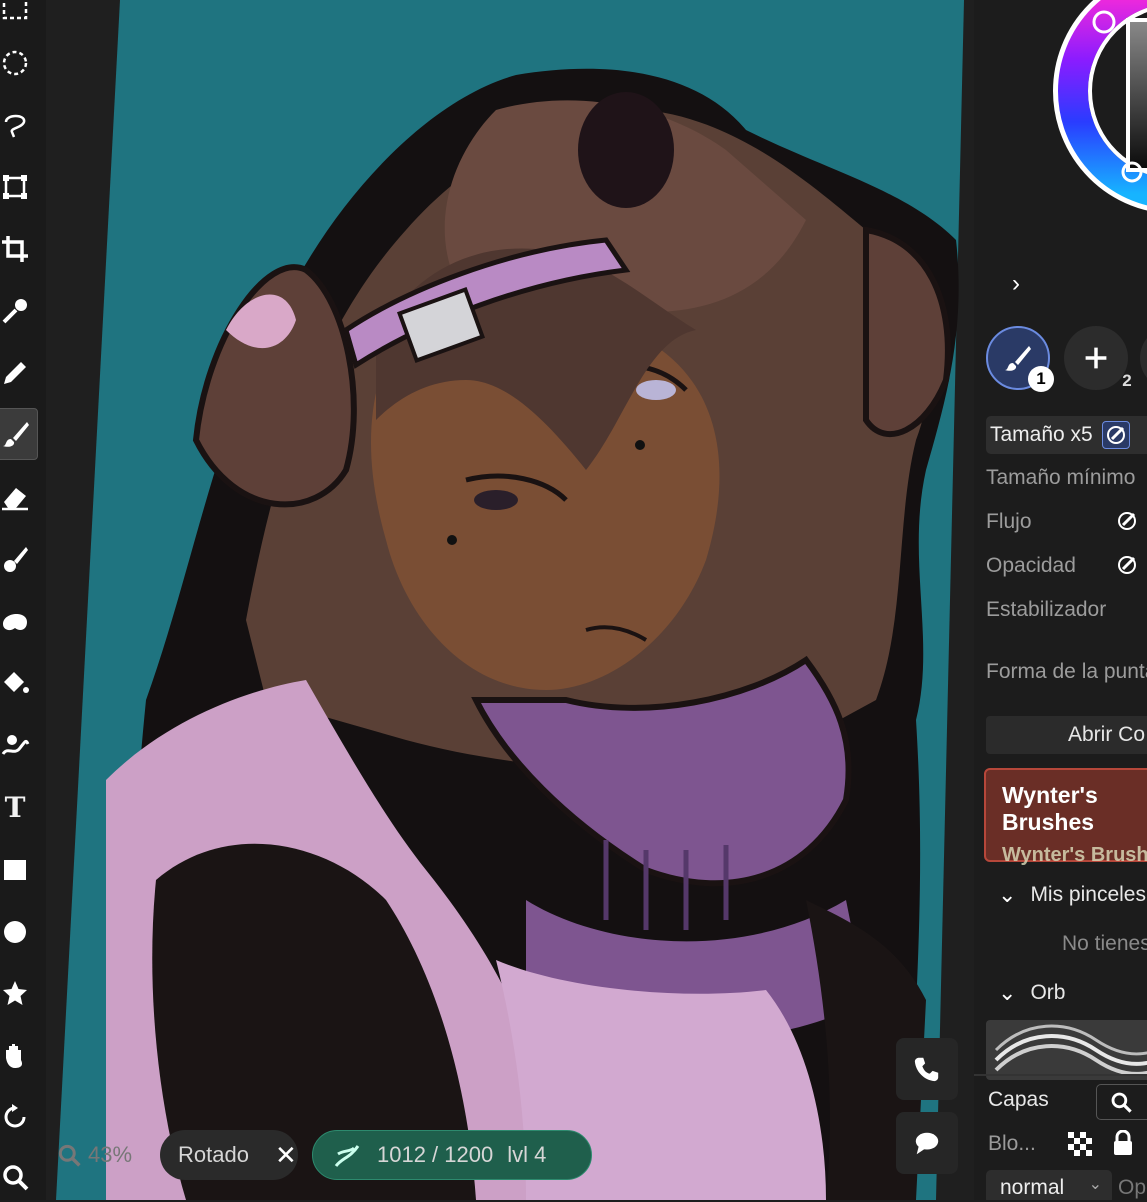  I want to click on level-value: lvl 4, so click(527, 1154).